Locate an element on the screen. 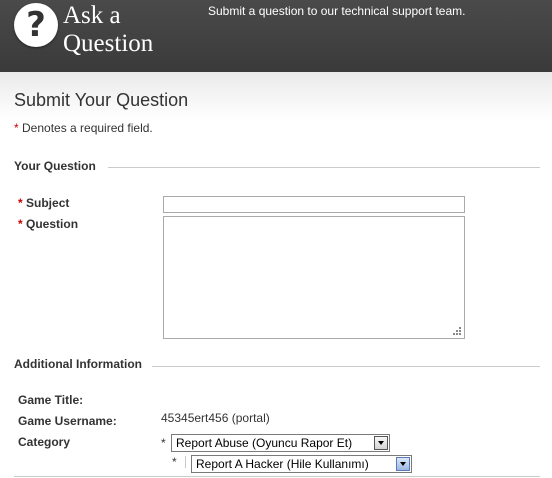  subcategory-select: Report A Hacker (Hile Kullanımı) is located at coordinates (301, 464).